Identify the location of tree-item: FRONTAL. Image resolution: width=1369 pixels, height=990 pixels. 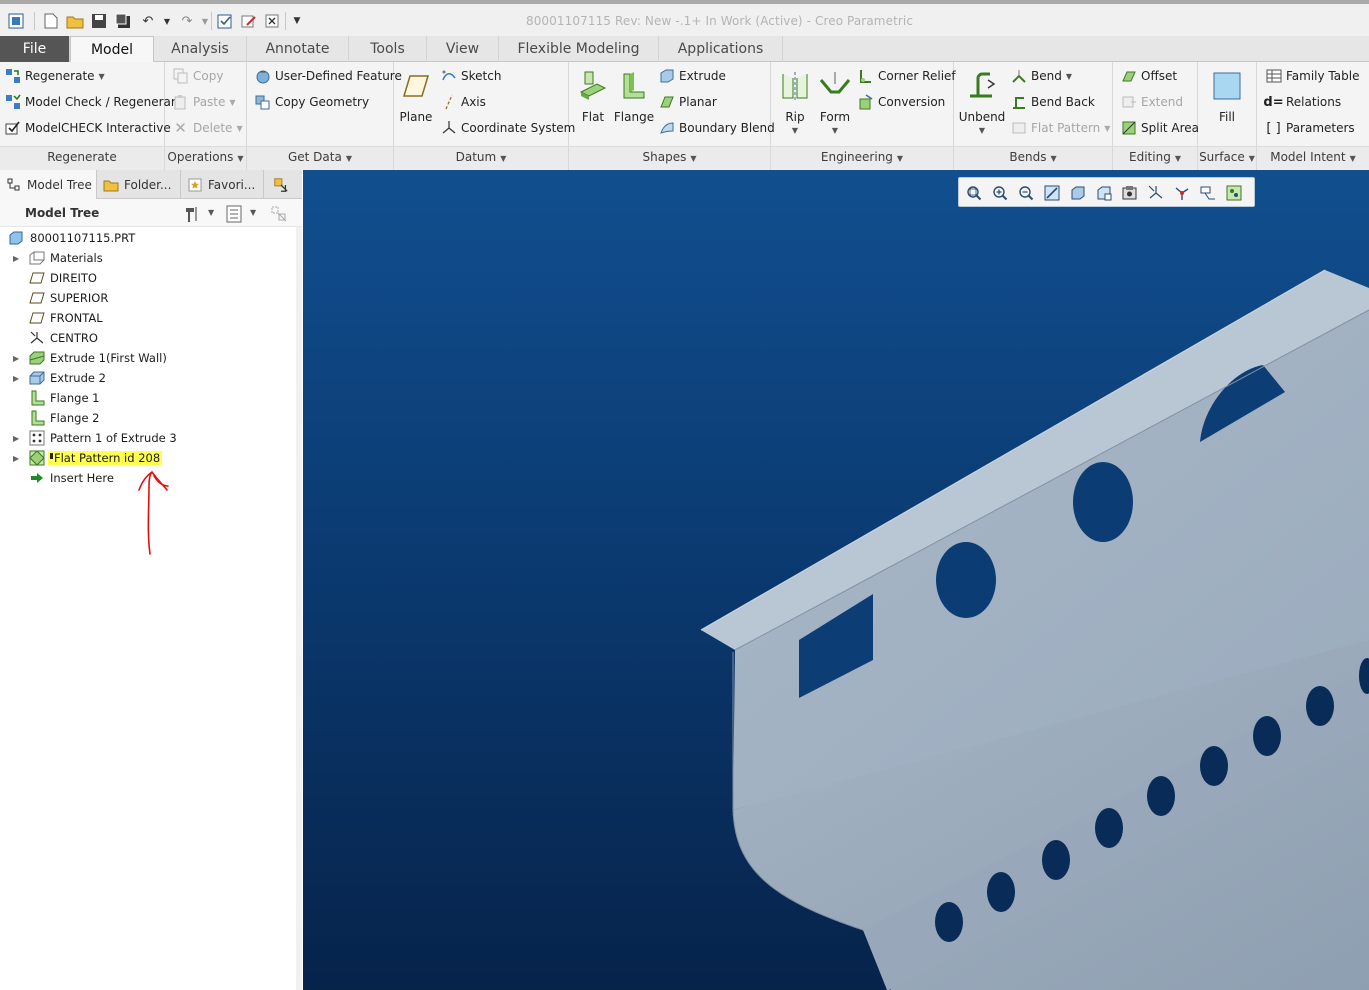
(148, 318).